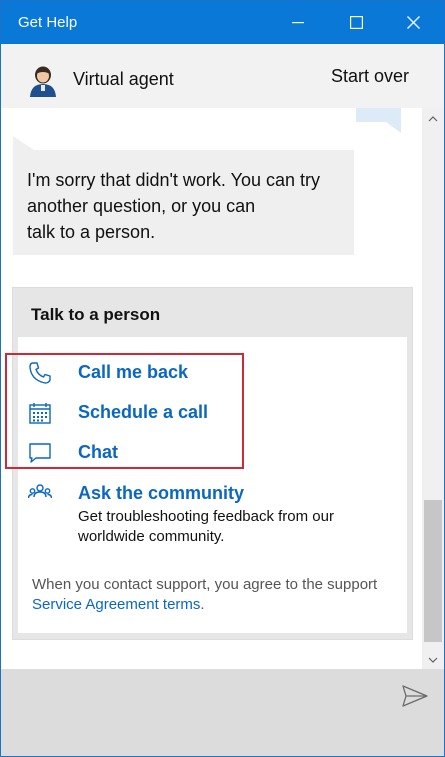  Describe the element at coordinates (370, 76) in the screenshot. I see `start-over-button: Start over` at that location.